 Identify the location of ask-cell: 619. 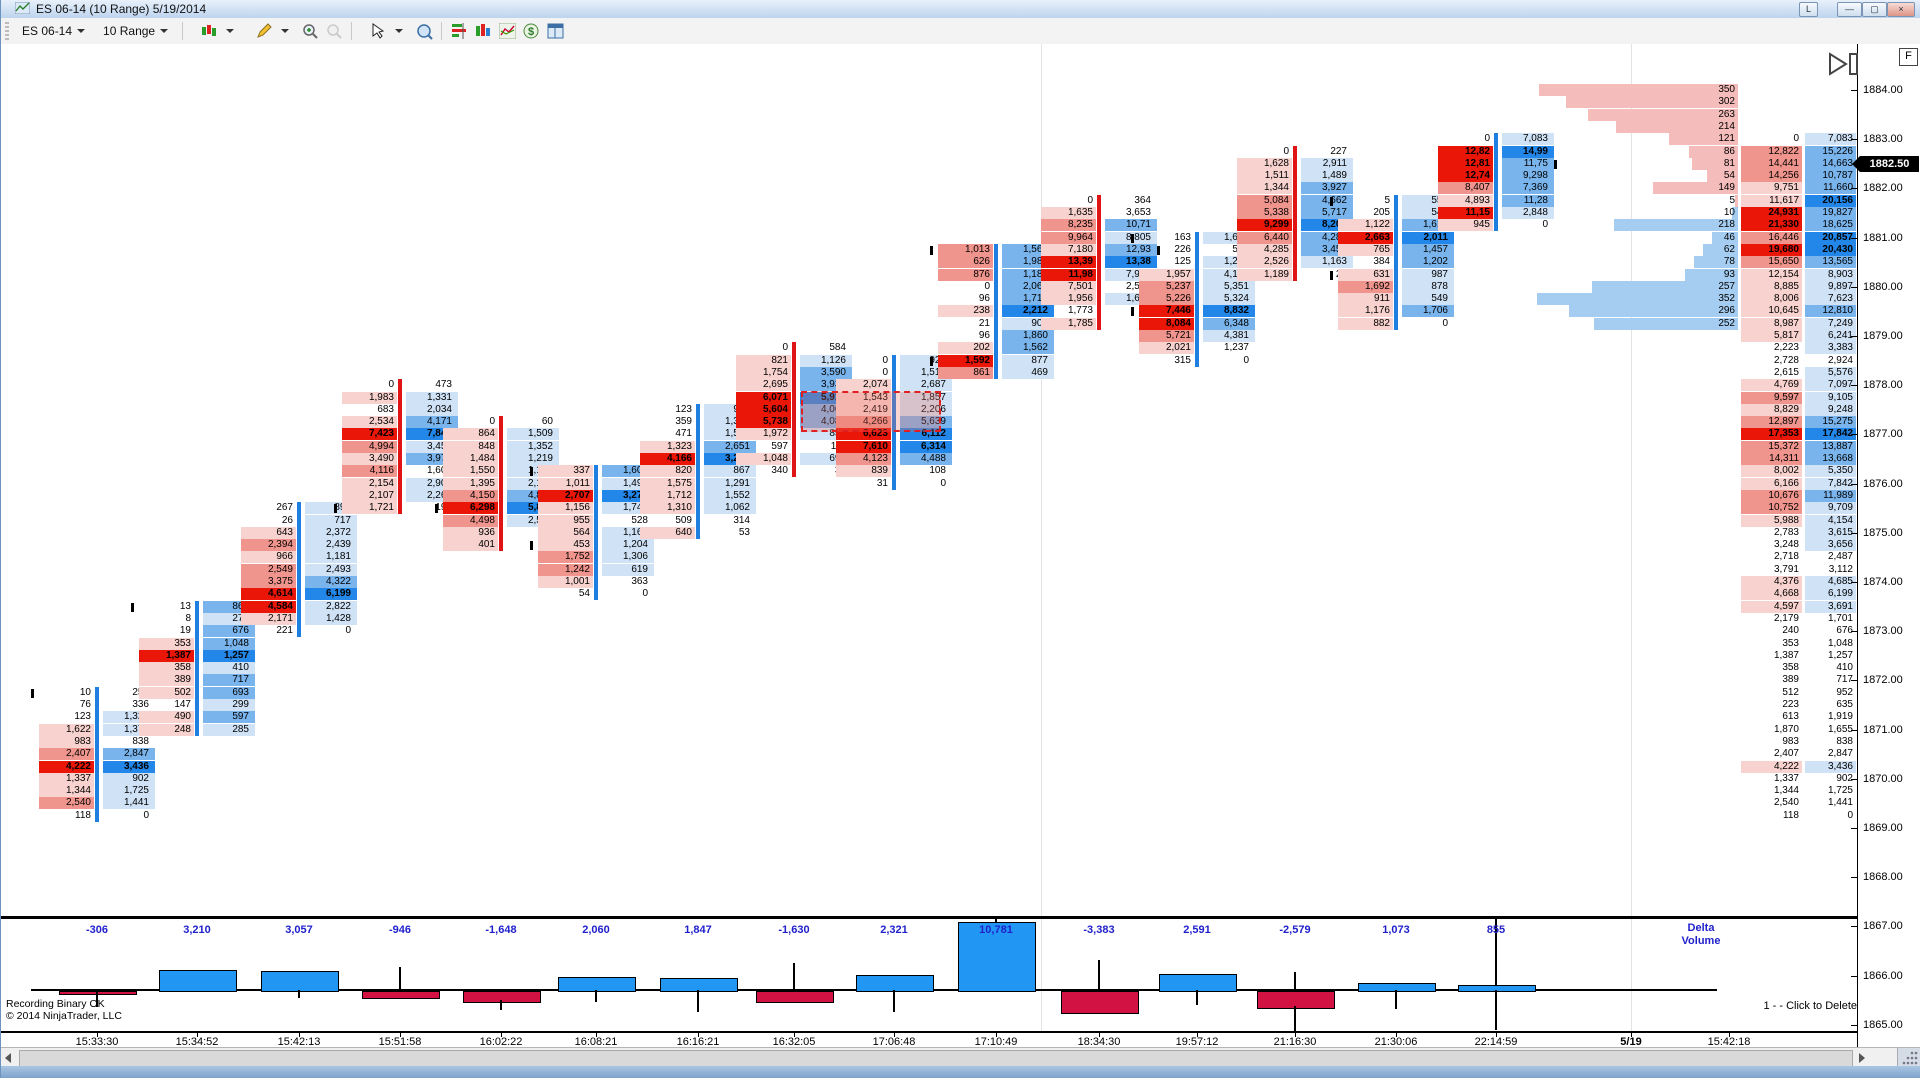
(628, 569).